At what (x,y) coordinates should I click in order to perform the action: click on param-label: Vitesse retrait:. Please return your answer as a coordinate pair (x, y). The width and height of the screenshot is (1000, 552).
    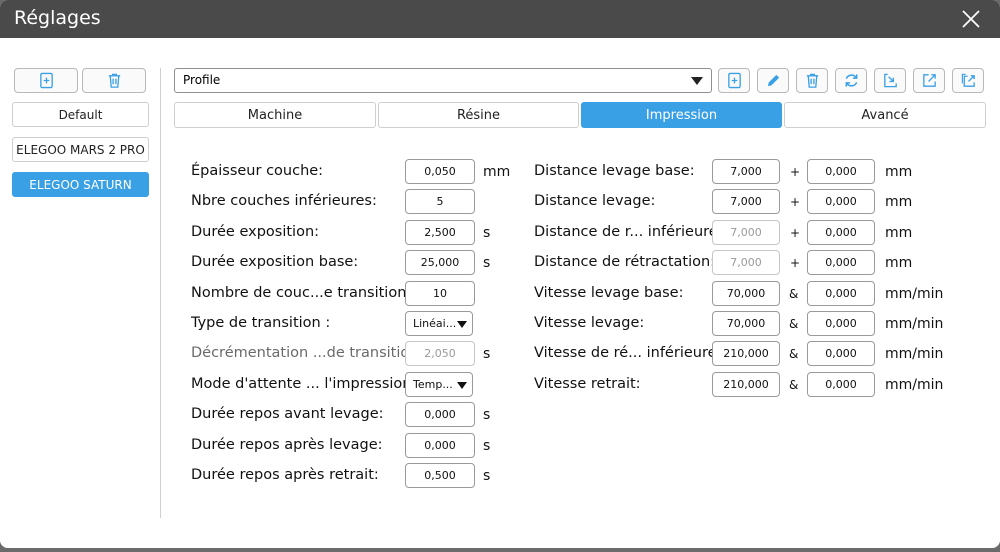
    Looking at the image, I should click on (587, 384).